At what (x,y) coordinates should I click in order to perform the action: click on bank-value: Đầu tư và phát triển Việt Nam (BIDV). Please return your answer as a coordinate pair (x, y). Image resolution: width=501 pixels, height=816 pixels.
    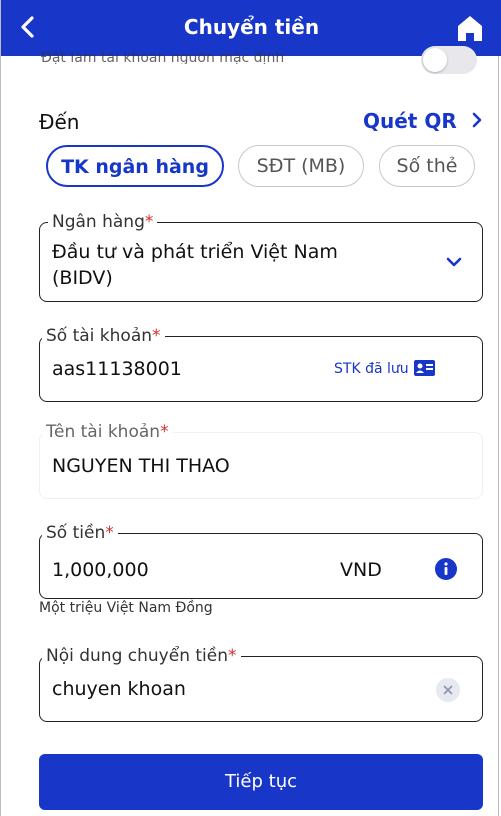
    Looking at the image, I should click on (195, 265).